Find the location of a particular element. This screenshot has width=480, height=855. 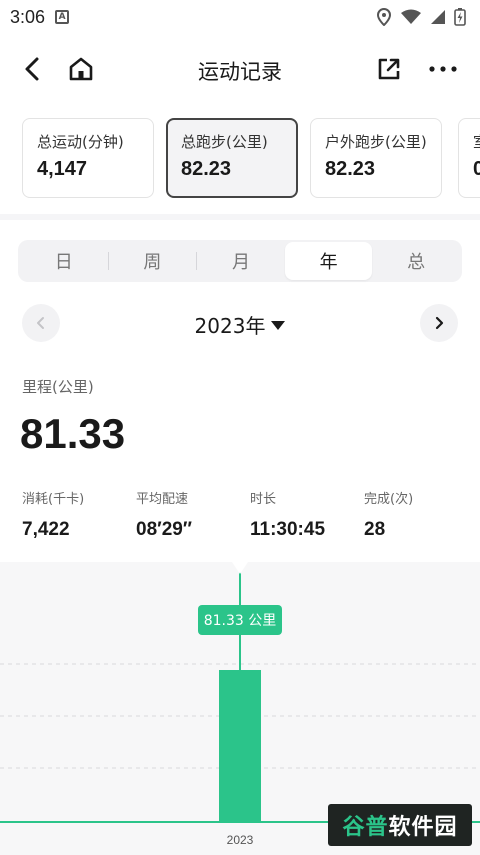

stat-card-label: 总跑步(公里) is located at coordinates (224, 142).